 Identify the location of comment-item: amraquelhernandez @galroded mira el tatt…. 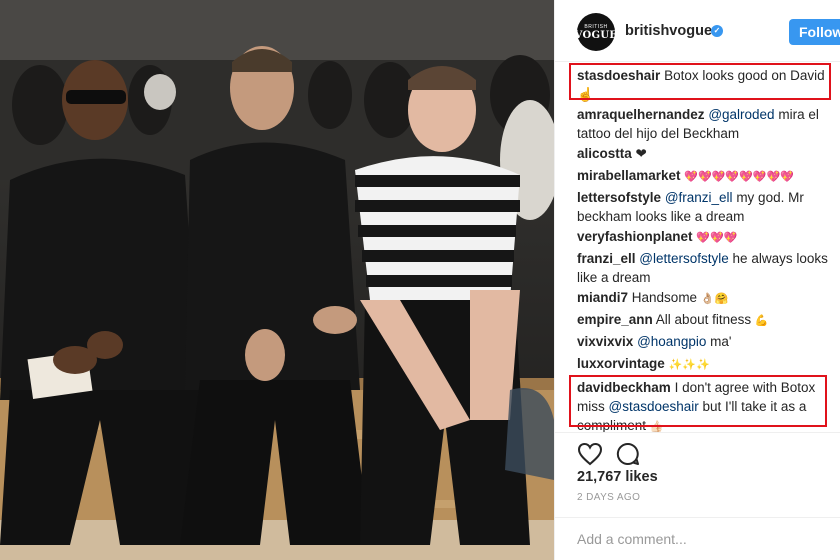
(706, 124).